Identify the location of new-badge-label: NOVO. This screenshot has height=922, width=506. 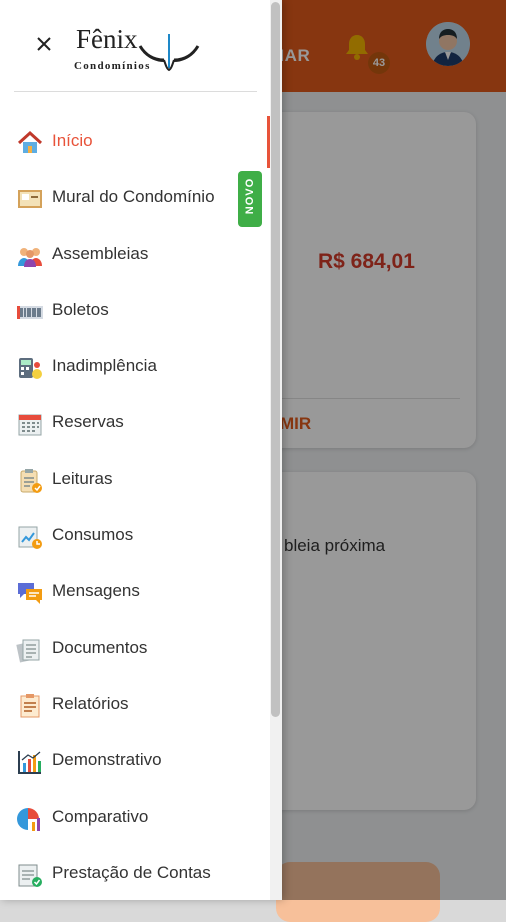
(250, 196).